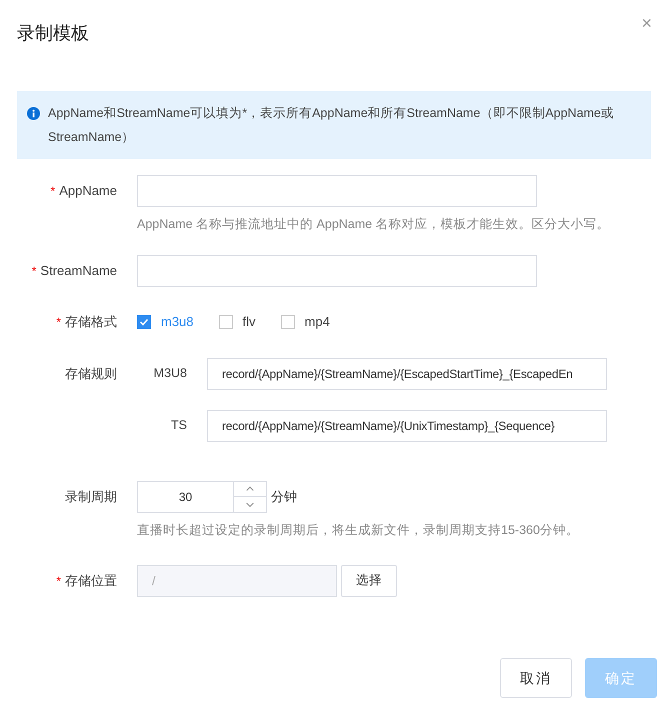 The height and width of the screenshot is (715, 668). Describe the element at coordinates (88, 191) in the screenshot. I see `field-label: AppName` at that location.